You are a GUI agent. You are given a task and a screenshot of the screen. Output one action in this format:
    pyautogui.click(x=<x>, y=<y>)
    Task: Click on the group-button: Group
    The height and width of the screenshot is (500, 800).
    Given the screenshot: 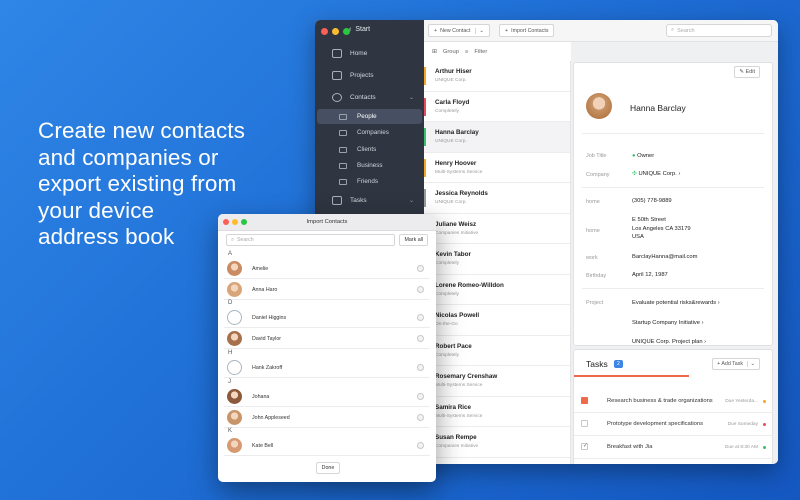 What is the action you would take?
    pyautogui.click(x=451, y=52)
    